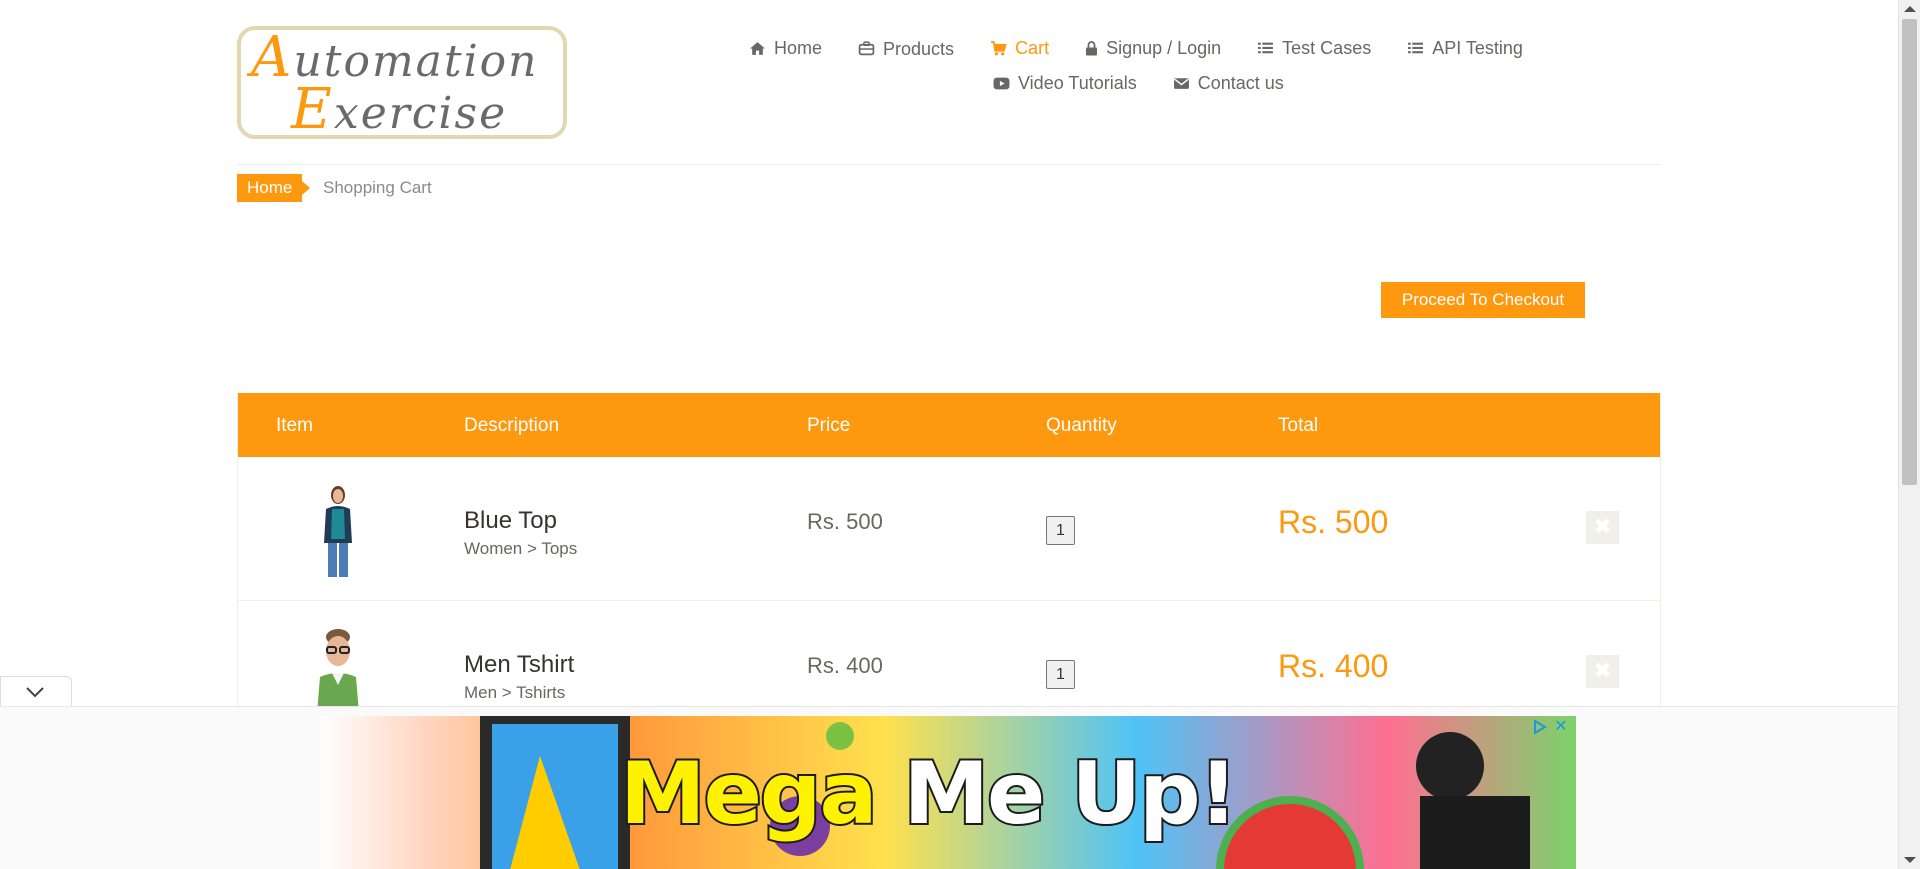  Describe the element at coordinates (1909, 252) in the screenshot. I see `scrollbar-thumb` at that location.